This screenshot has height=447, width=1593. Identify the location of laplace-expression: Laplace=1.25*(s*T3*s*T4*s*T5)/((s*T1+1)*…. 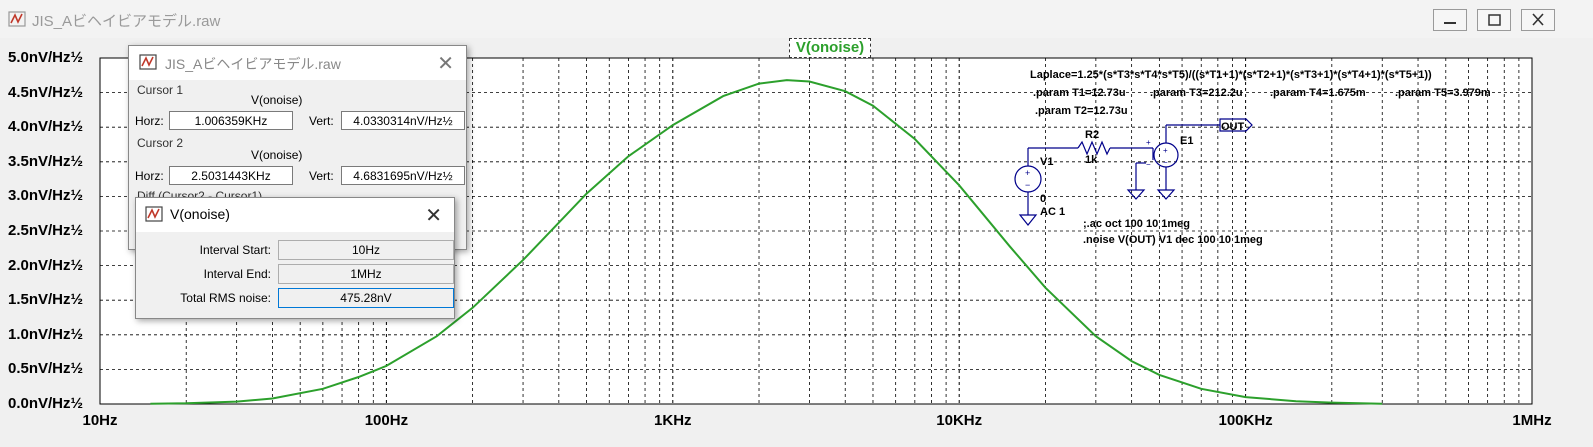
(1231, 75).